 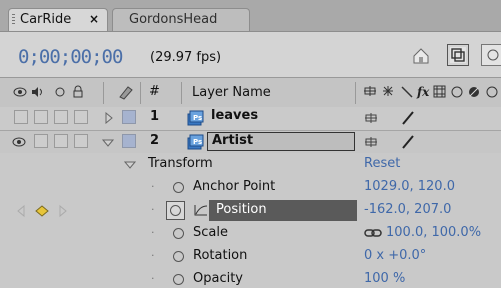 I want to click on property-label: Rotation, so click(x=220, y=255).